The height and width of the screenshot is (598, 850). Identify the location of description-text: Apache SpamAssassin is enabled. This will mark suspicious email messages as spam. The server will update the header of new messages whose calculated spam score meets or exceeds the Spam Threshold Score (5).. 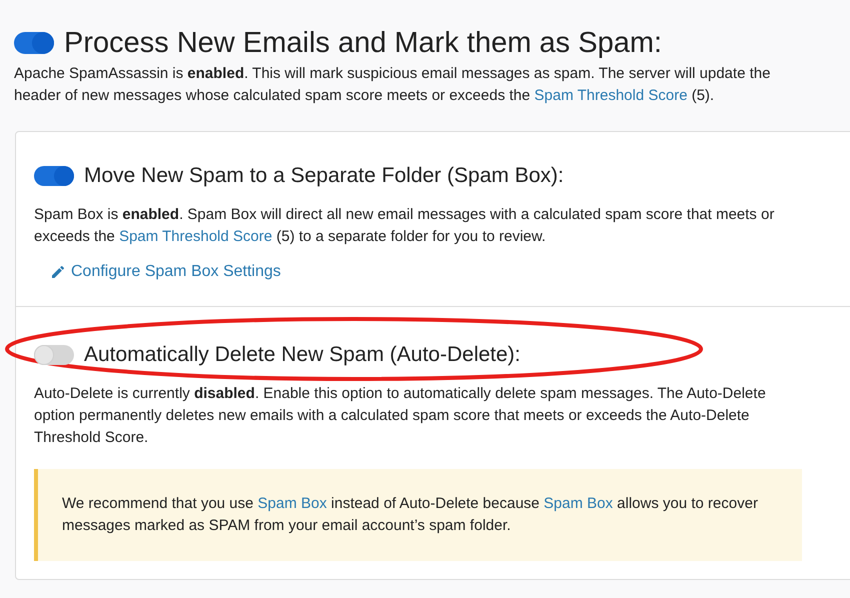
(393, 85).